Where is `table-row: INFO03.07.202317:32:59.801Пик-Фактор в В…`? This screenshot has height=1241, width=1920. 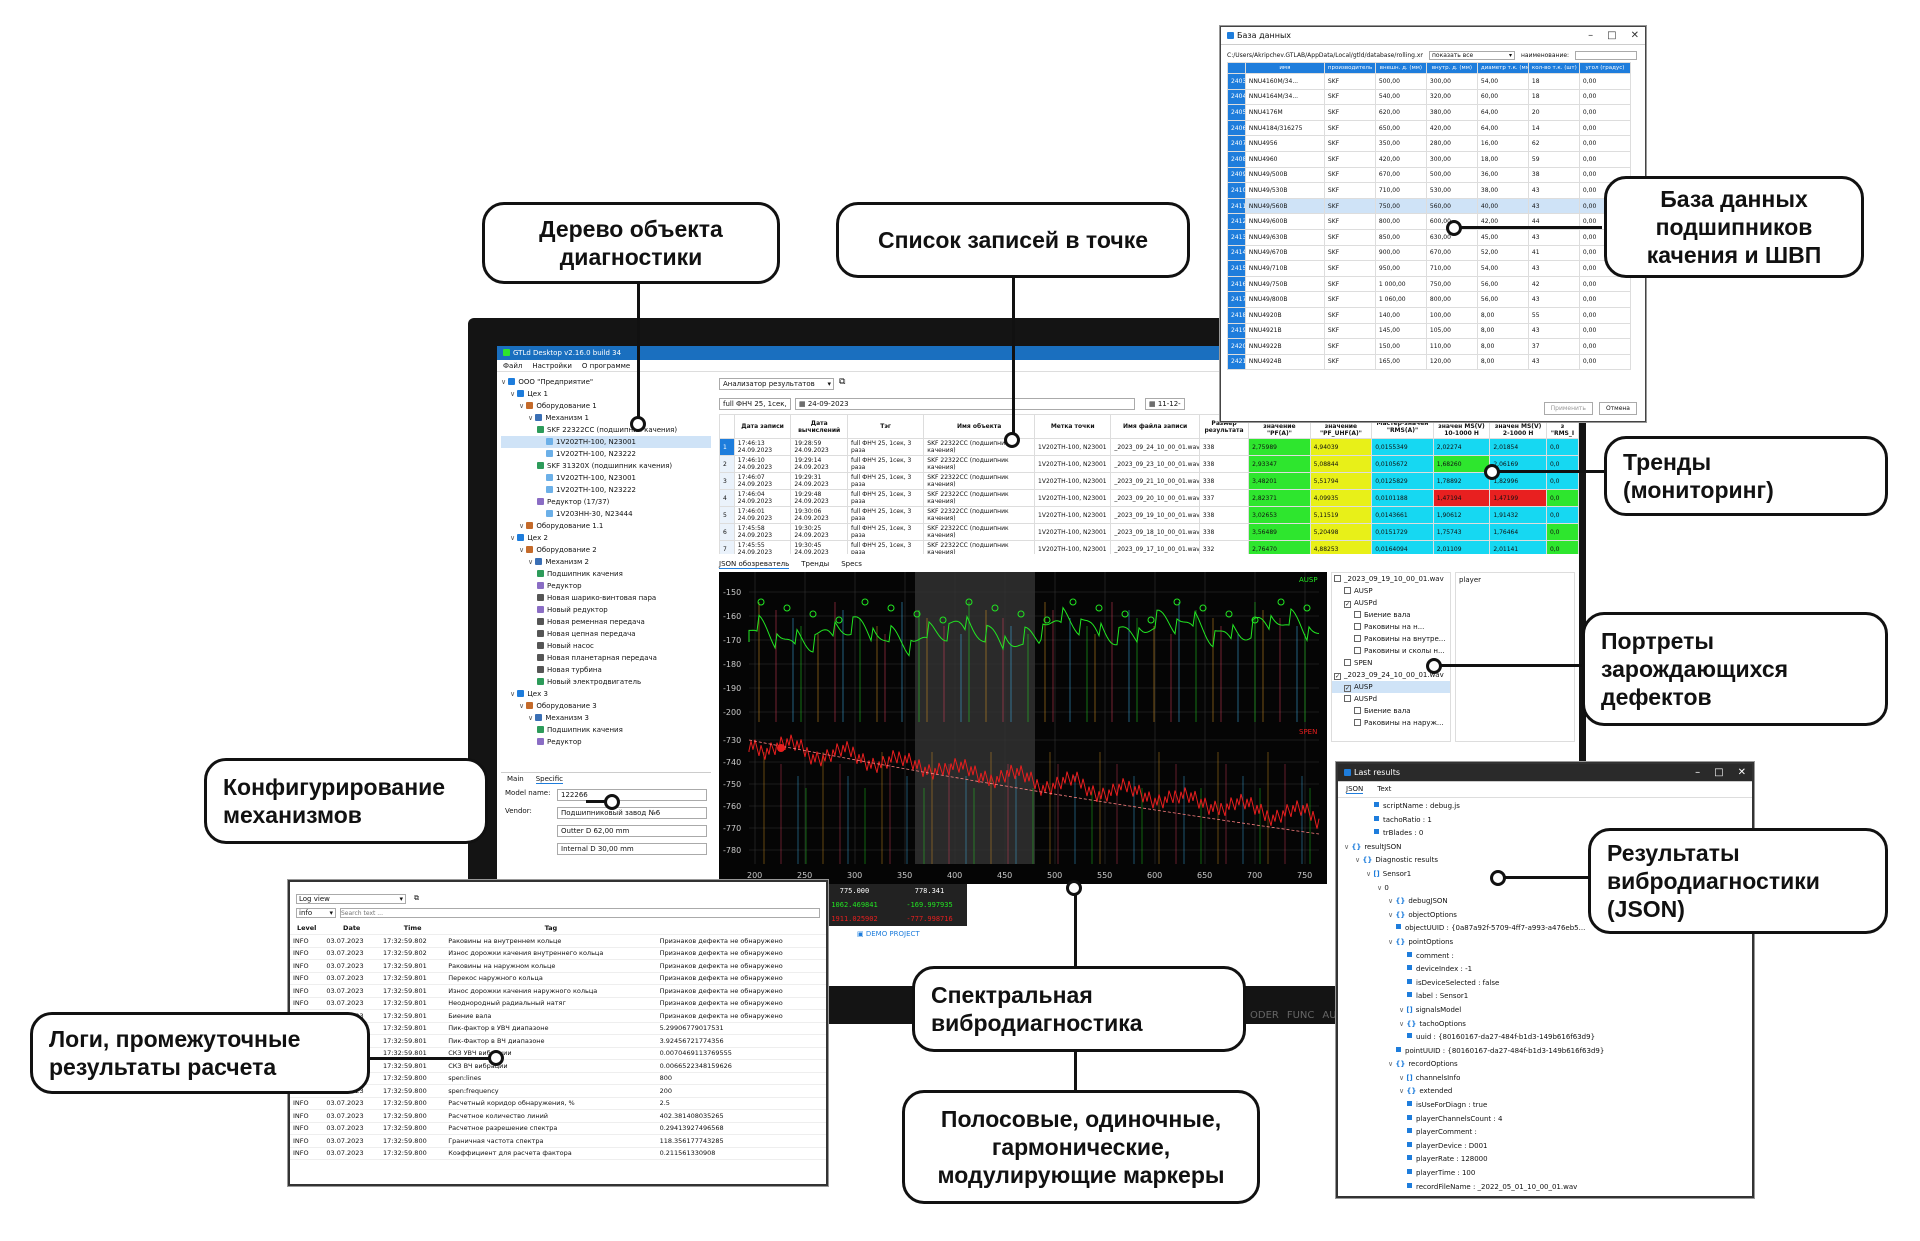
table-row: INFO03.07.202317:32:59.801Пик-Фактор в В… is located at coordinates (558, 1041).